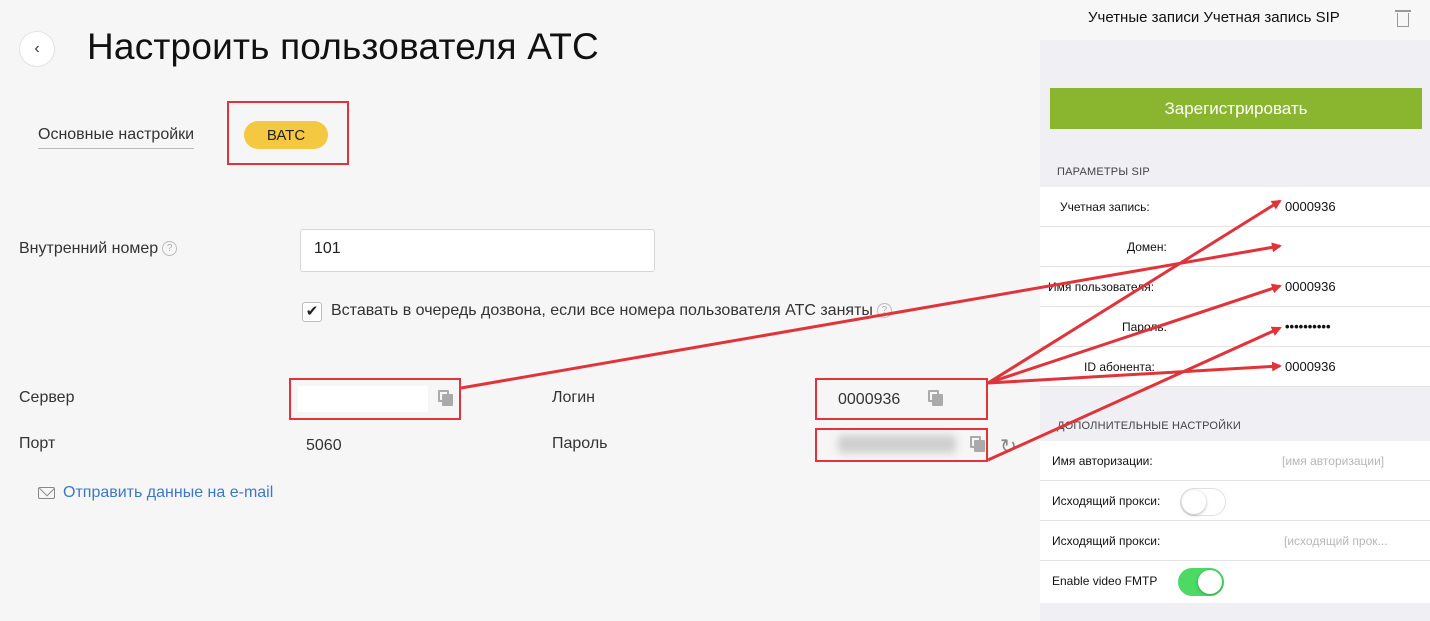 This screenshot has height=621, width=1430. Describe the element at coordinates (1144, 327) in the screenshot. I see `sip-row-label: Пароль:` at that location.